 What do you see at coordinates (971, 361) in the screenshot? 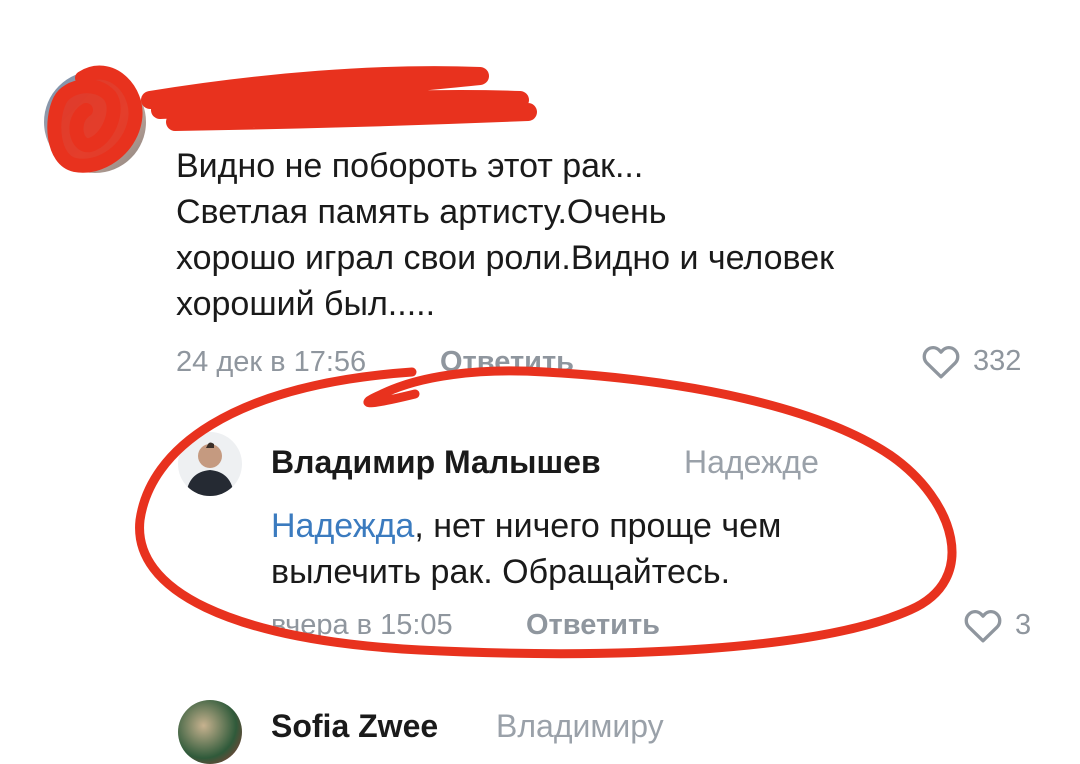
I see `comment-1-like-button: 332` at bounding box center [971, 361].